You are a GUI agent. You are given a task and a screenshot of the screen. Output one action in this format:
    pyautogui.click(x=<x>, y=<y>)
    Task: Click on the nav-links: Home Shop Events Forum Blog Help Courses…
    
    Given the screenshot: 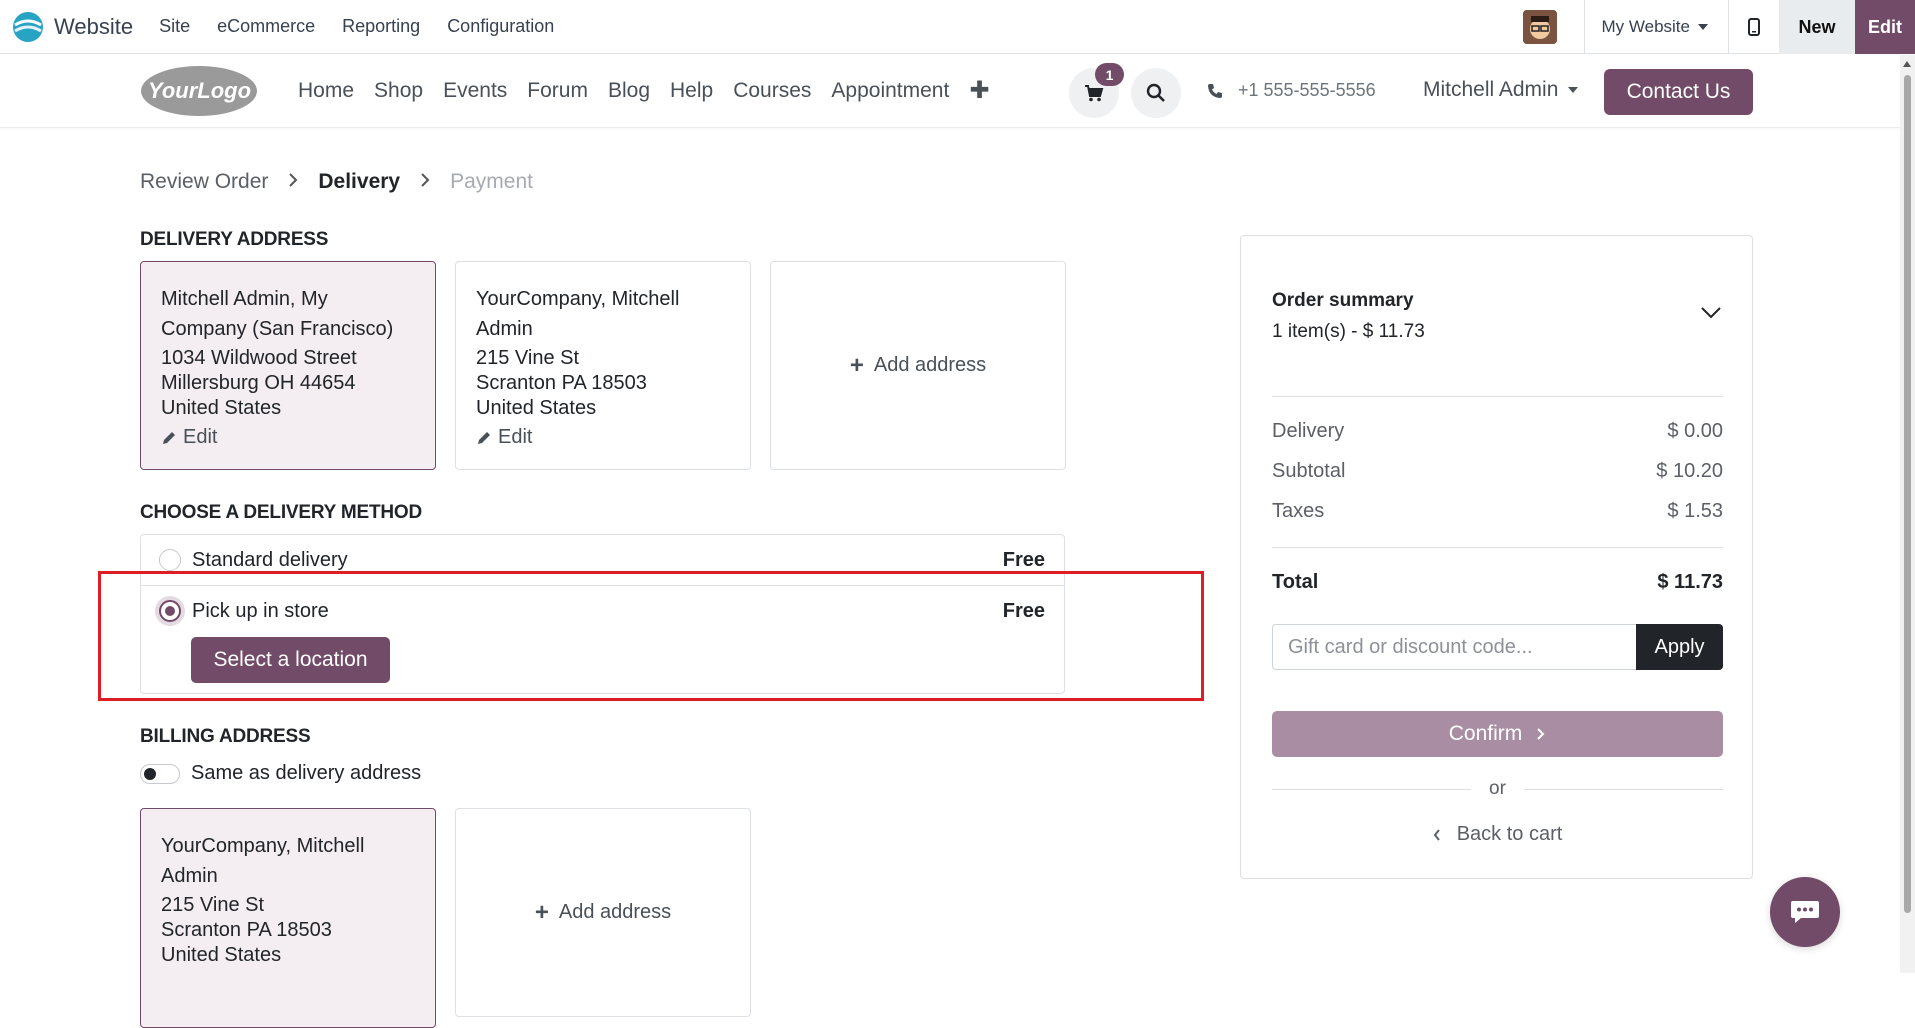 What is the action you would take?
    pyautogui.click(x=653, y=92)
    